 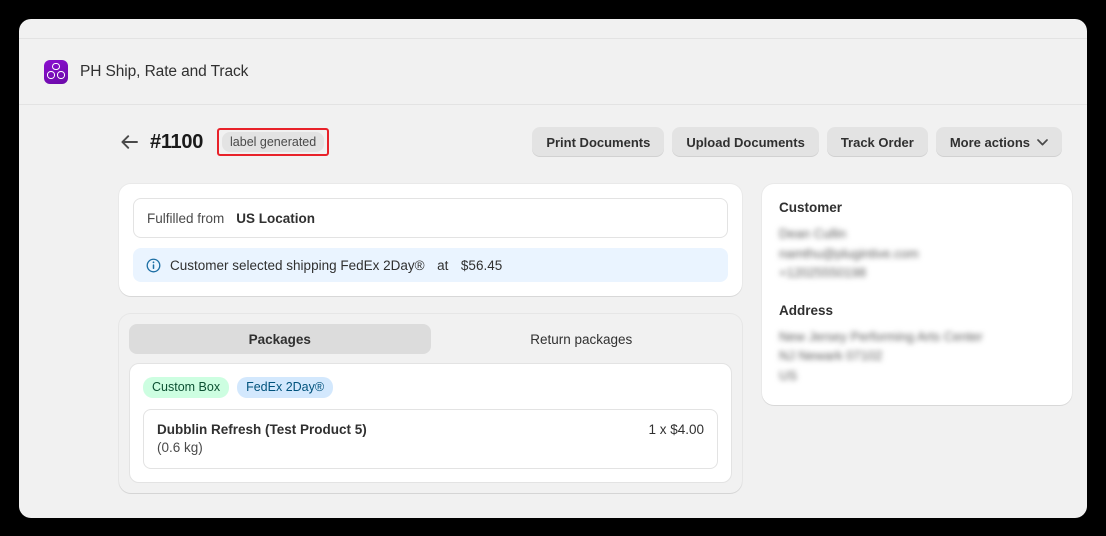 I want to click on upload-documents-label: Upload Documents, so click(x=745, y=142).